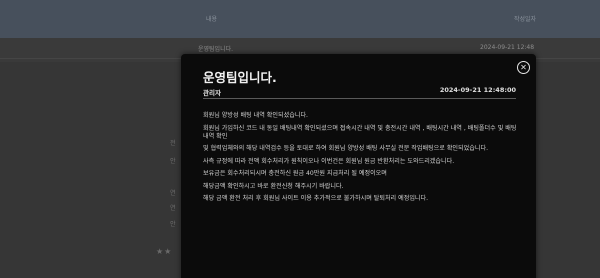 The image size is (600, 278). I want to click on author-label: 관리자, so click(212, 93).